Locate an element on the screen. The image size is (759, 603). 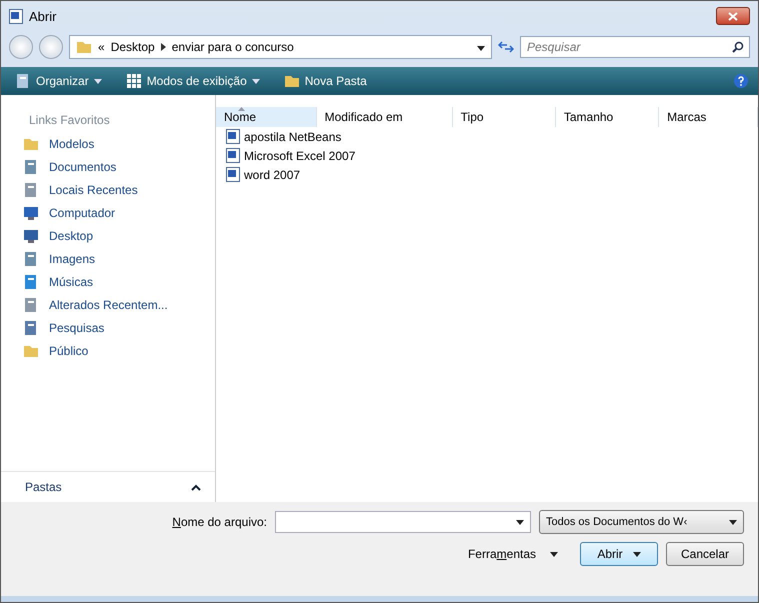
arrow-icon is located at coordinates (163, 47).